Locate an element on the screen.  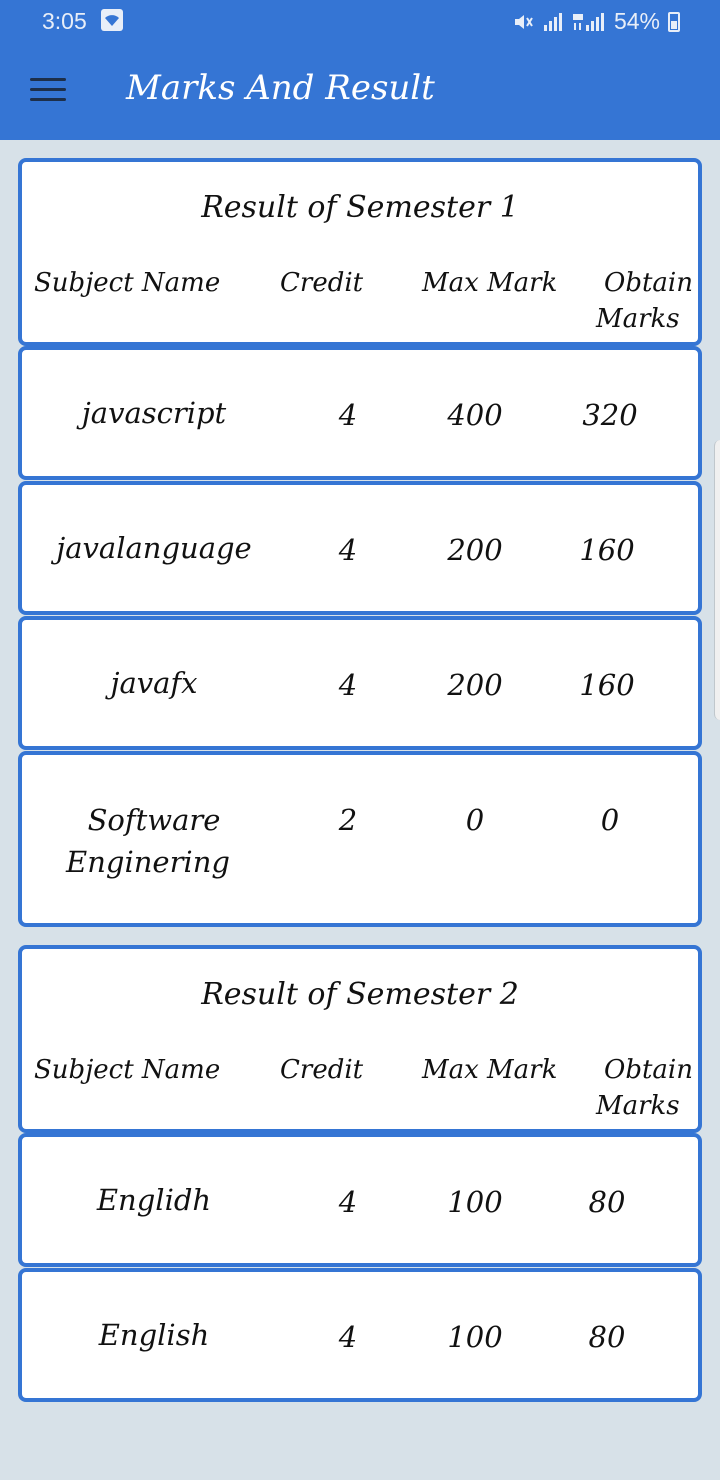
subject-name: javafx is located at coordinates (154, 683).